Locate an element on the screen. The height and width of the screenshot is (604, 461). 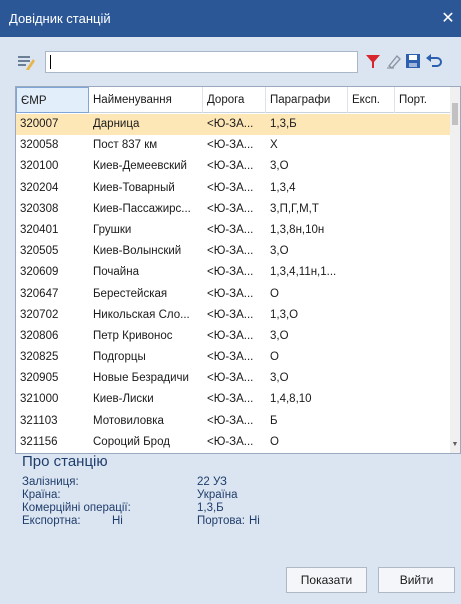
column-header-name: Найменування is located at coordinates (146, 100).